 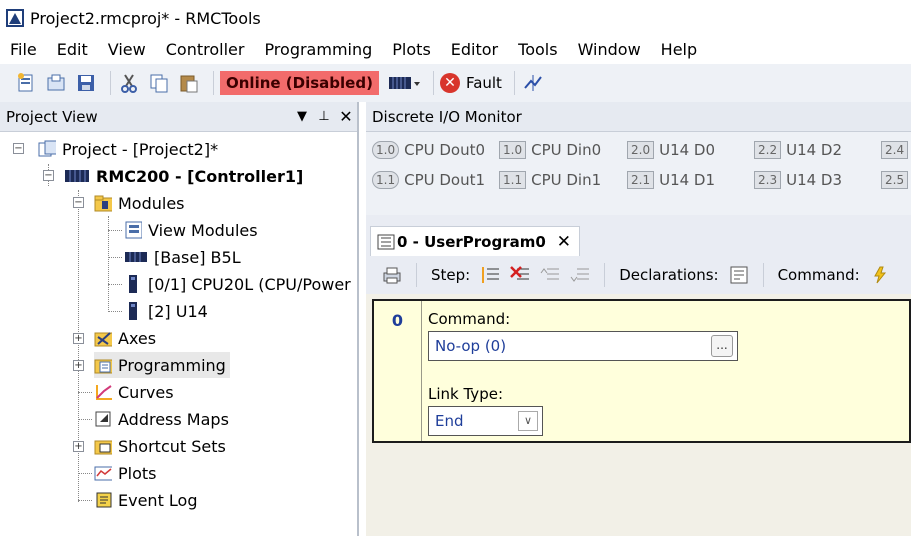 What do you see at coordinates (134, 392) in the screenshot?
I see `tree-item-curves: Curves` at bounding box center [134, 392].